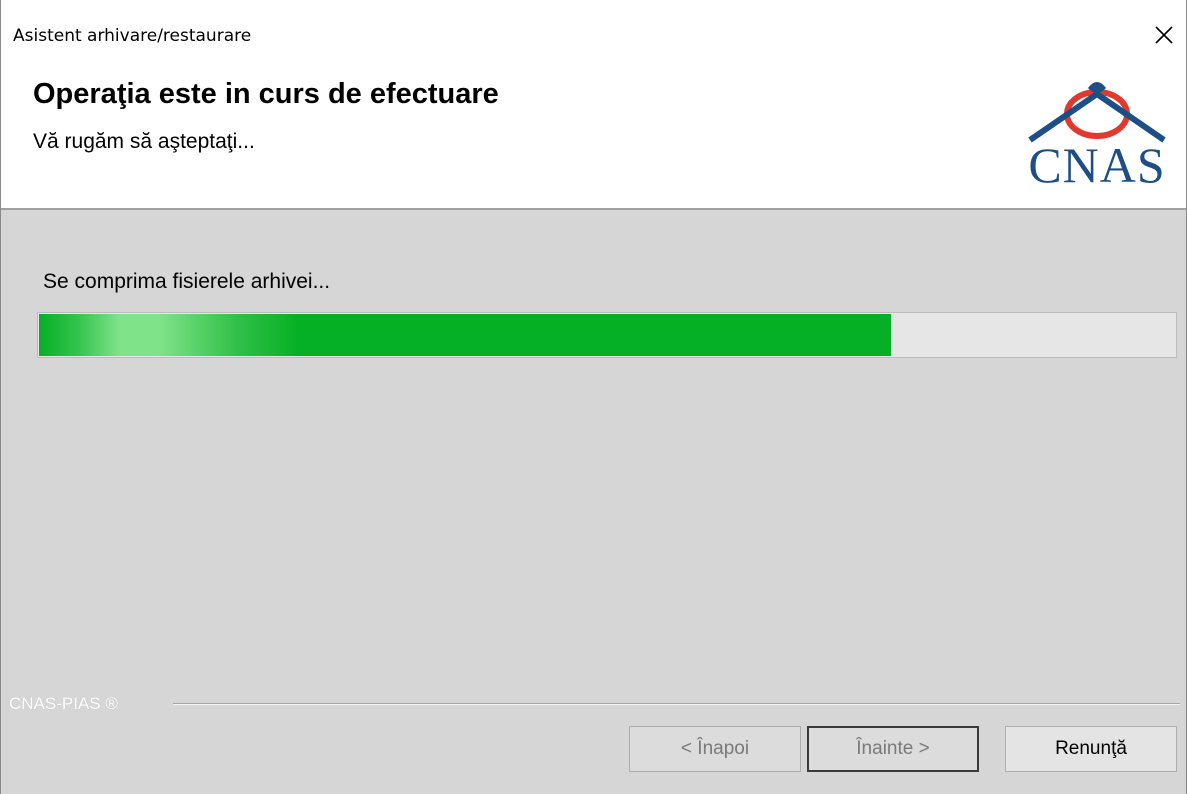 The image size is (1187, 794). I want to click on page-title: Operaţia este in curs de efectuare, so click(266, 94).